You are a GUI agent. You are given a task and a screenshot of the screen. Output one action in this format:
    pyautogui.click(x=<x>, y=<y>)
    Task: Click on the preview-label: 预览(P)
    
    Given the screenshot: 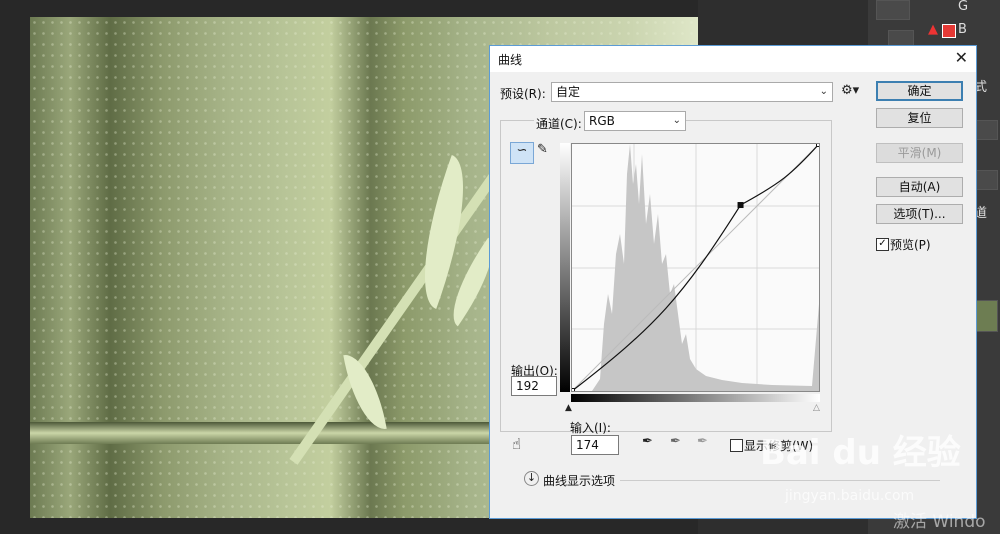 What is the action you would take?
    pyautogui.click(x=910, y=245)
    